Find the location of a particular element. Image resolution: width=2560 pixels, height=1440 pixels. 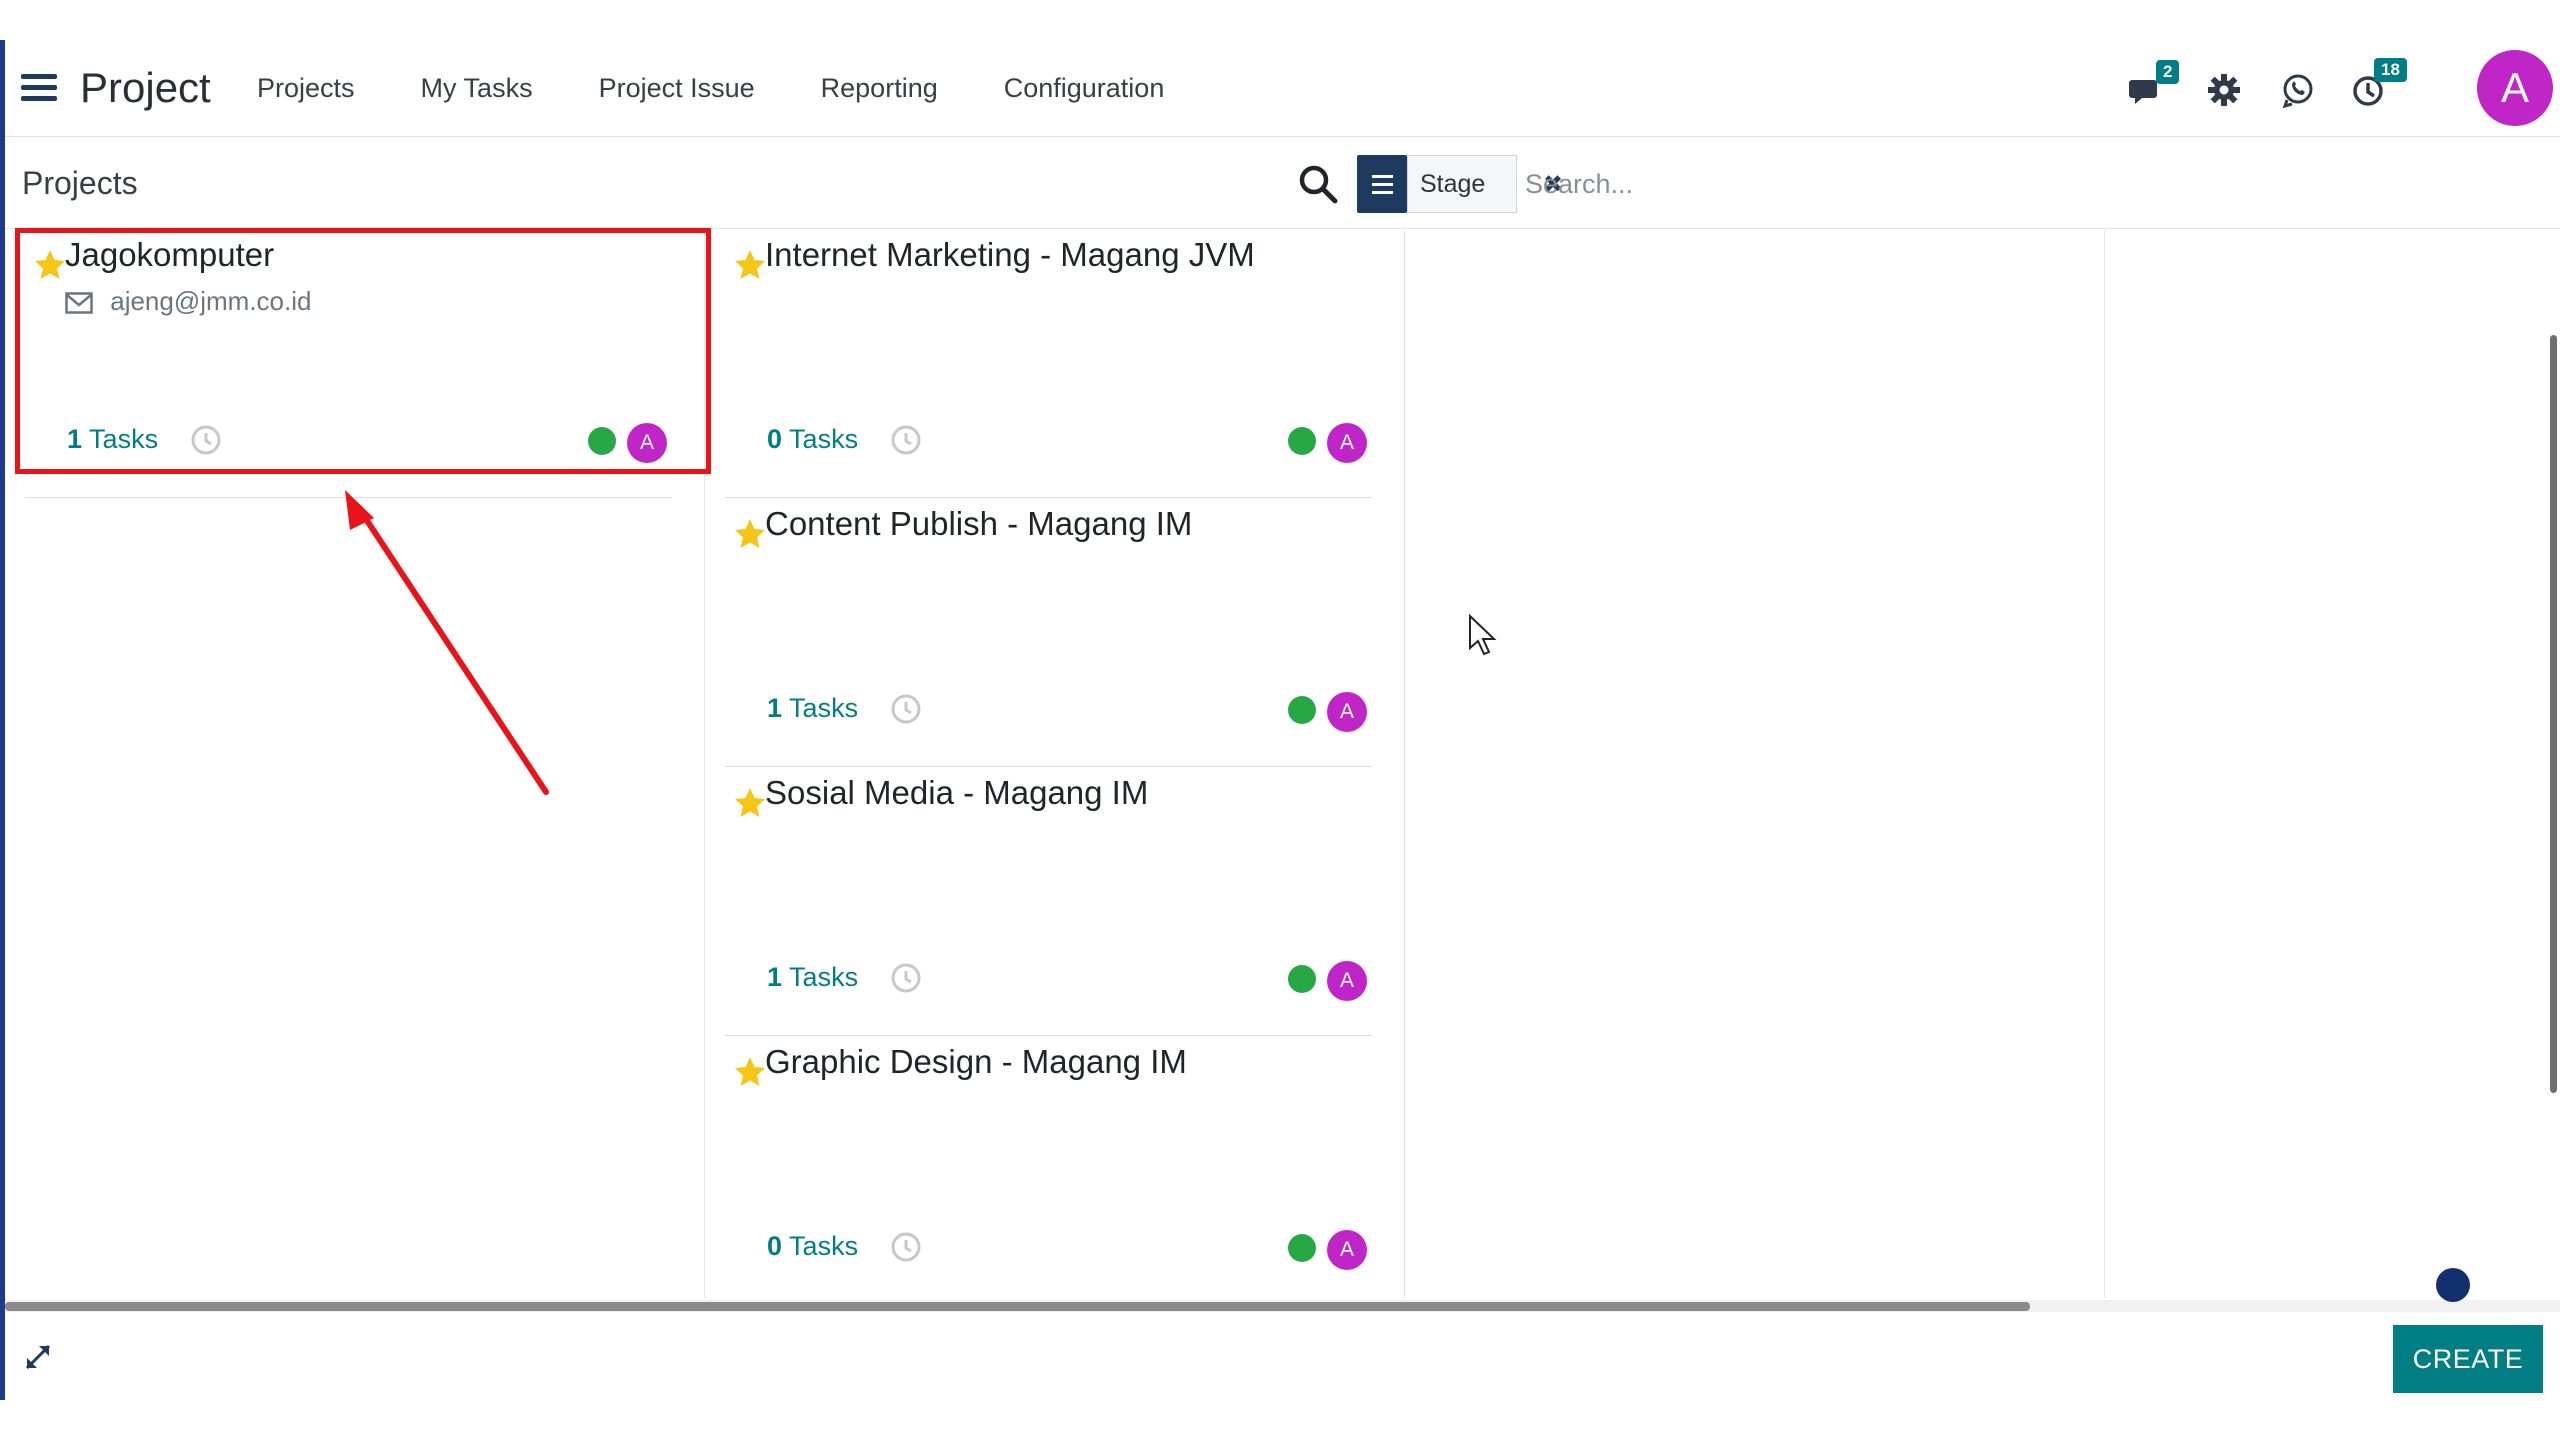

project-title: Sosial Media - Magang IM is located at coordinates (956, 793).